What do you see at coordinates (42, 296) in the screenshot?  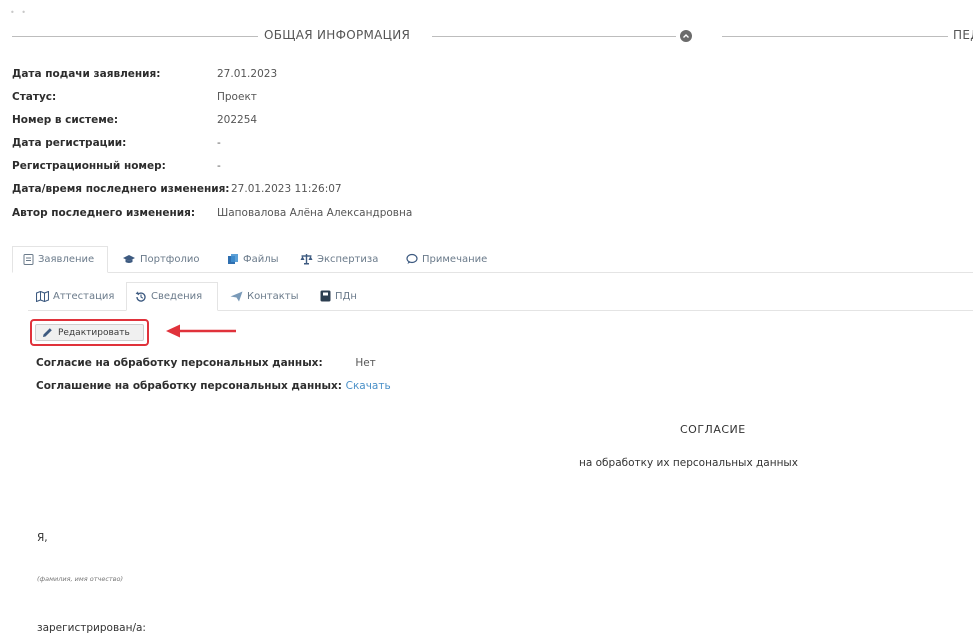 I see `map-icon` at bounding box center [42, 296].